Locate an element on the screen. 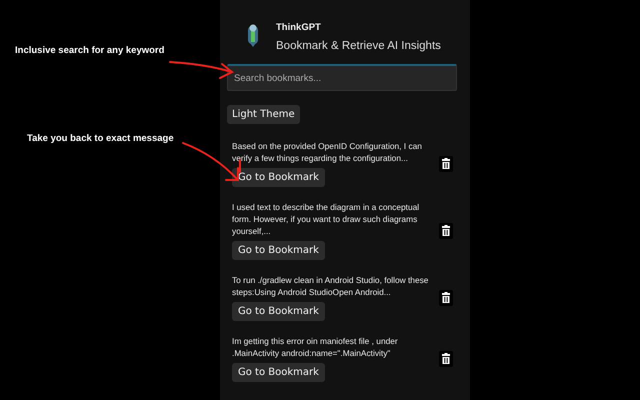 The height and width of the screenshot is (400, 640). theme-button: Light Theme is located at coordinates (263, 114).